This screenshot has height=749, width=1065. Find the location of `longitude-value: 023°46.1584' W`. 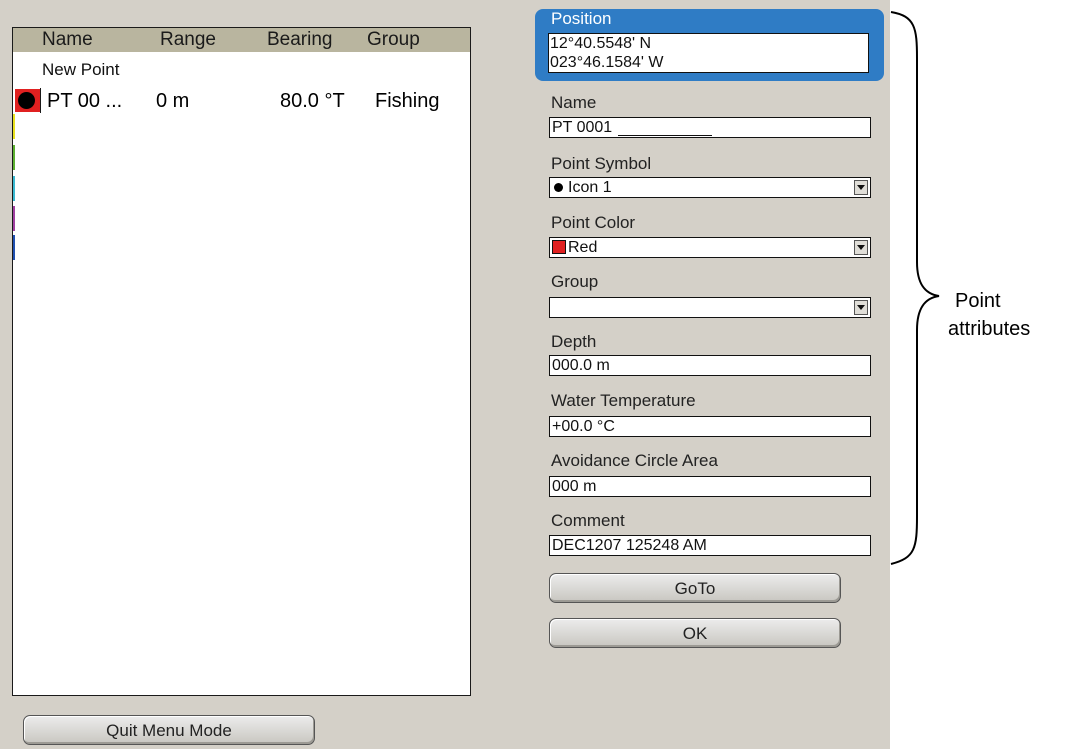

longitude-value: 023°46.1584' W is located at coordinates (607, 62).